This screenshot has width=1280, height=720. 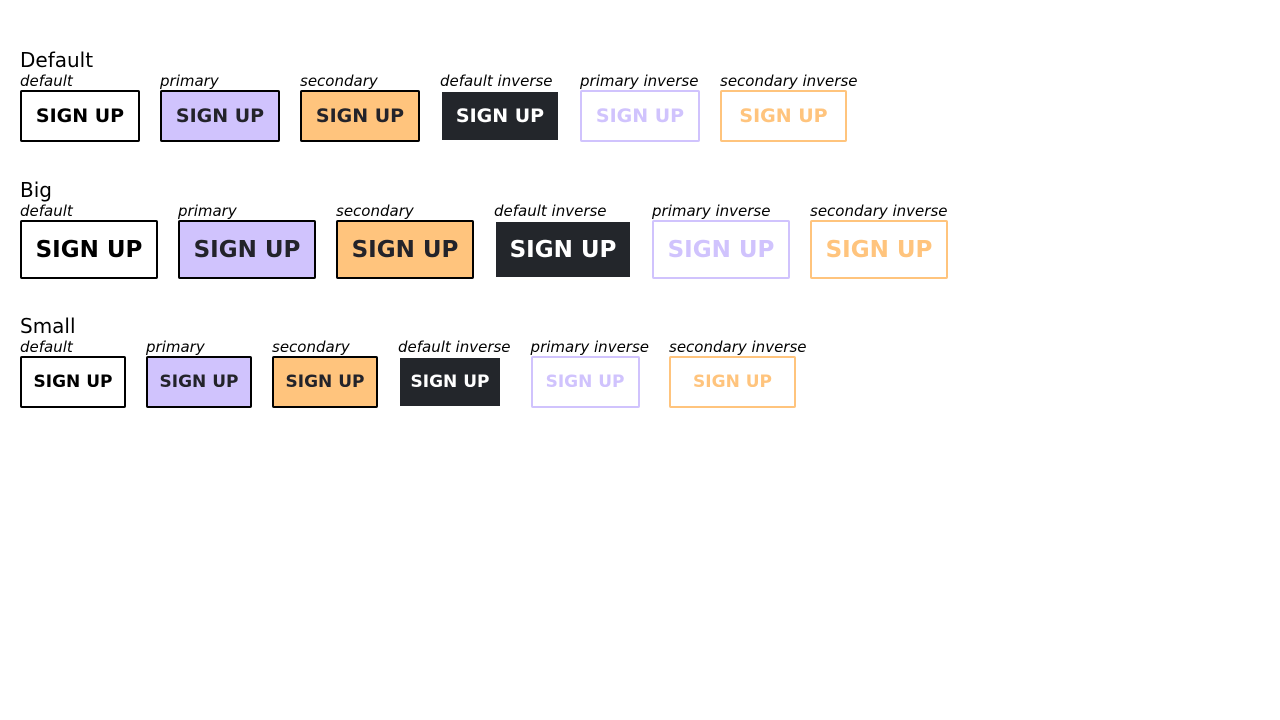 What do you see at coordinates (36, 190) in the screenshot?
I see `section-title: Big` at bounding box center [36, 190].